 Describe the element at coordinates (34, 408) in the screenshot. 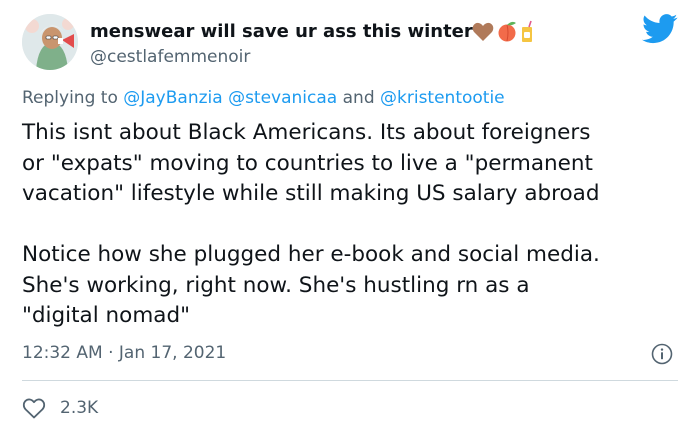

I see `heart-icon` at that location.